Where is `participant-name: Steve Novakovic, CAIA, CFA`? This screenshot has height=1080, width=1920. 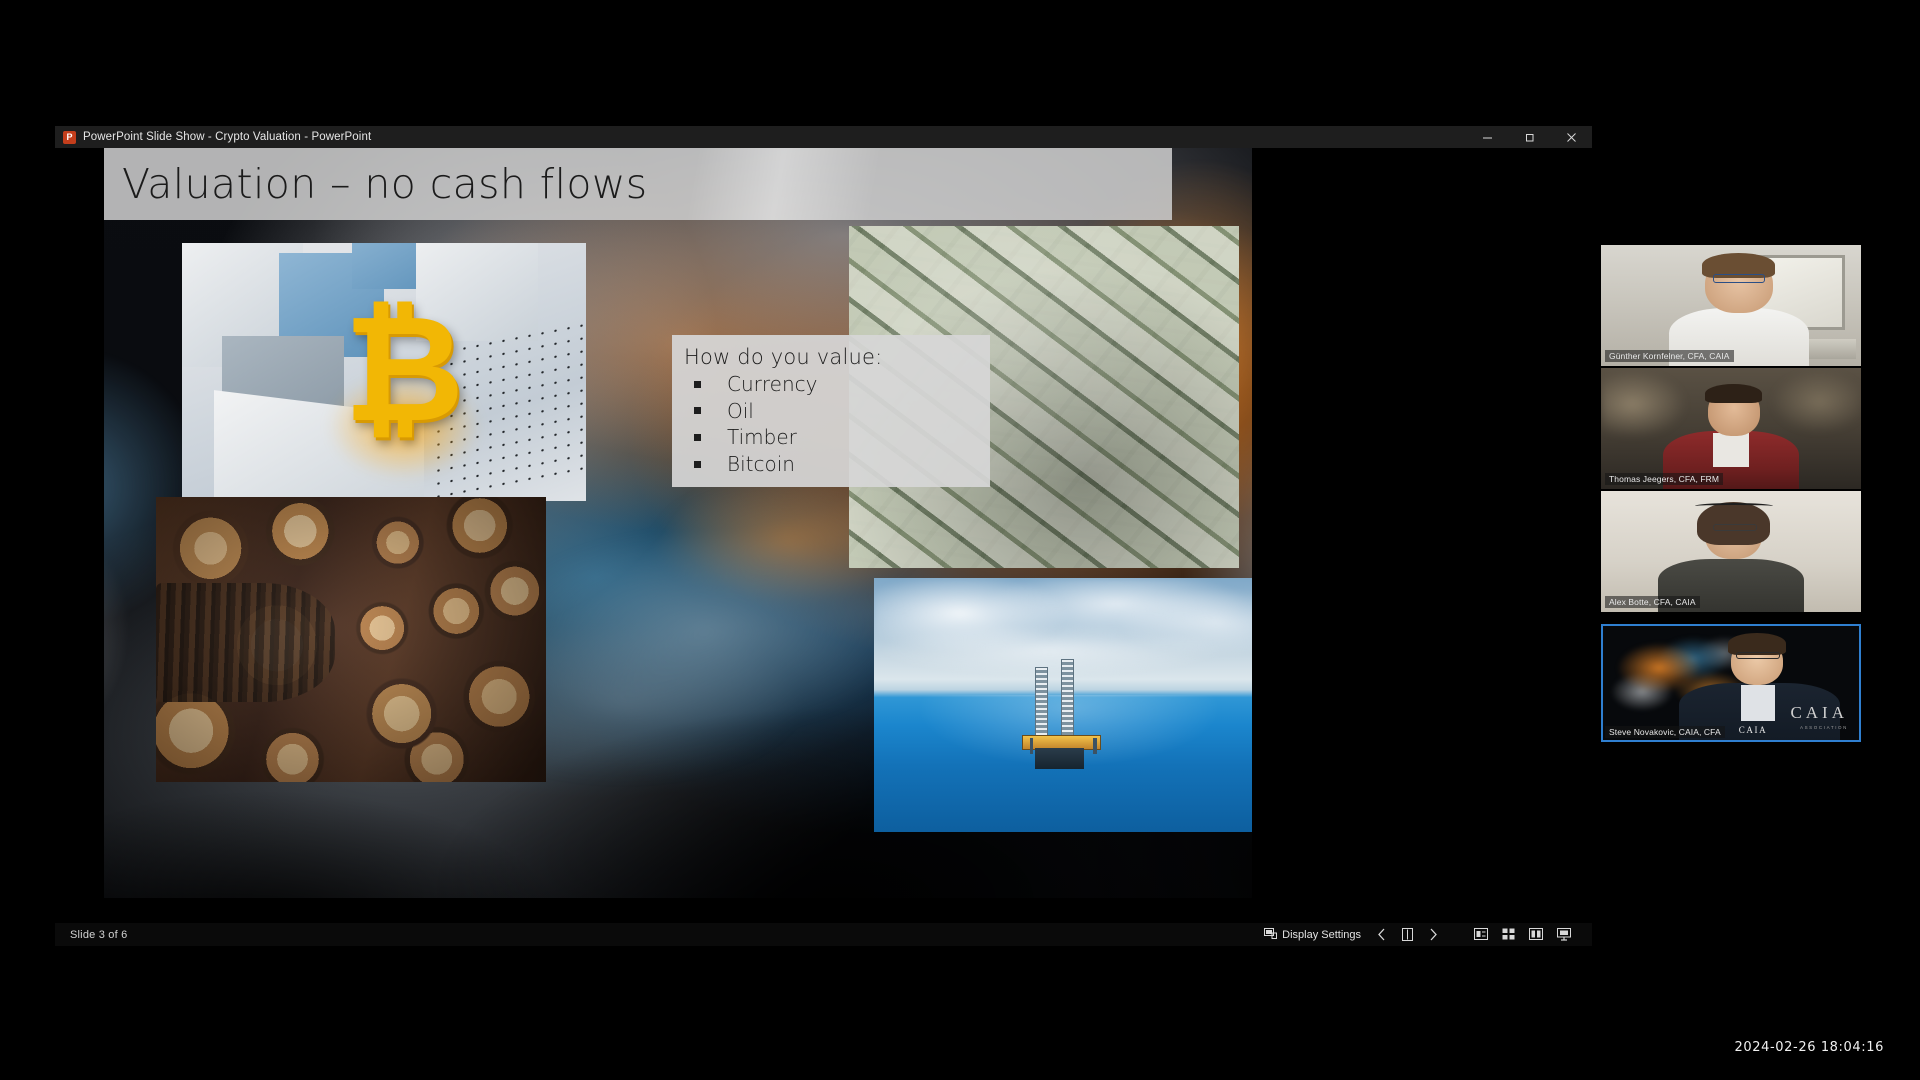
participant-name: Steve Novakovic, CAIA, CFA is located at coordinates (1665, 732).